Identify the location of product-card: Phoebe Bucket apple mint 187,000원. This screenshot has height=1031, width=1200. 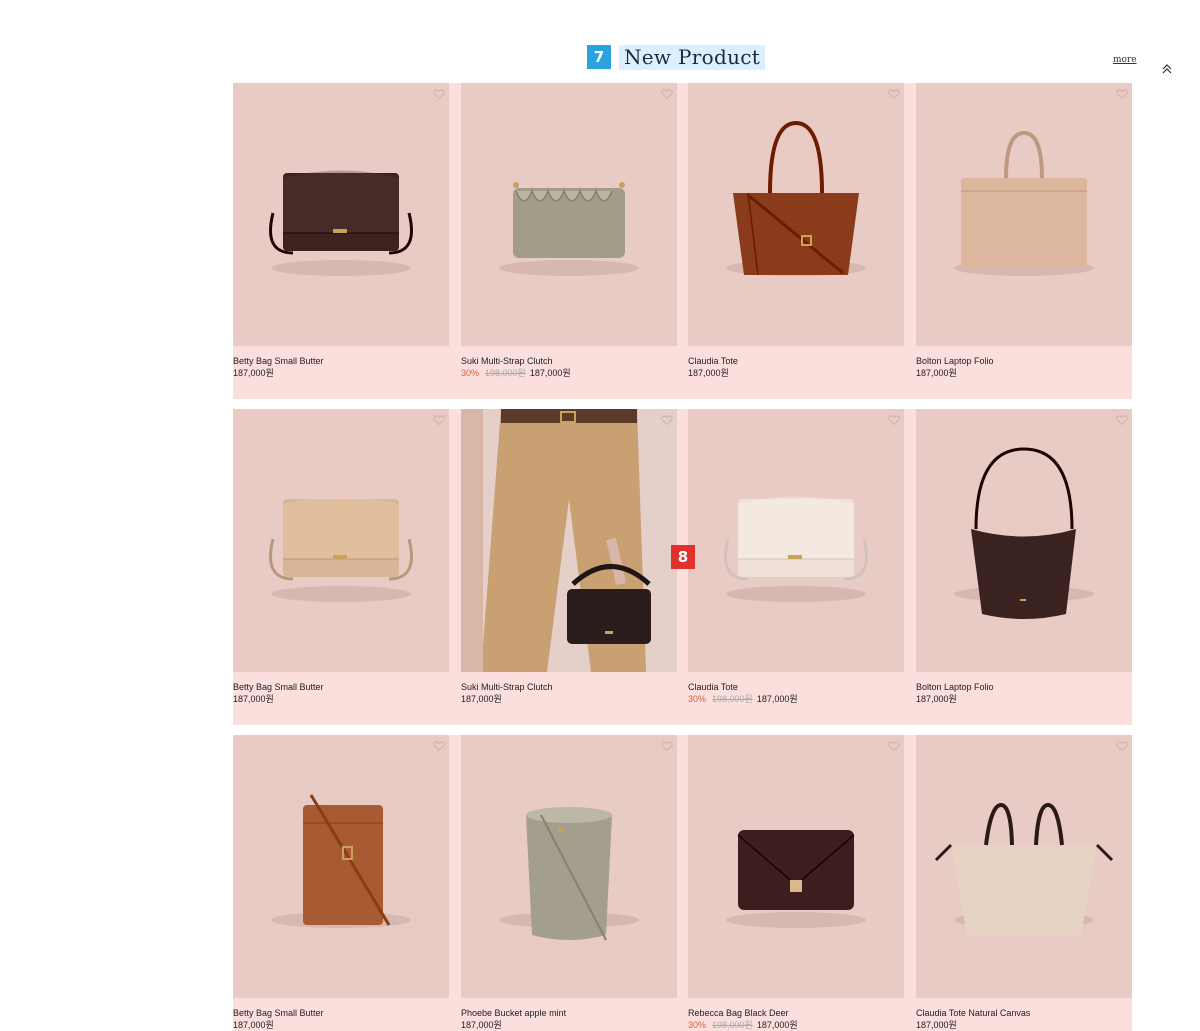
(569, 883).